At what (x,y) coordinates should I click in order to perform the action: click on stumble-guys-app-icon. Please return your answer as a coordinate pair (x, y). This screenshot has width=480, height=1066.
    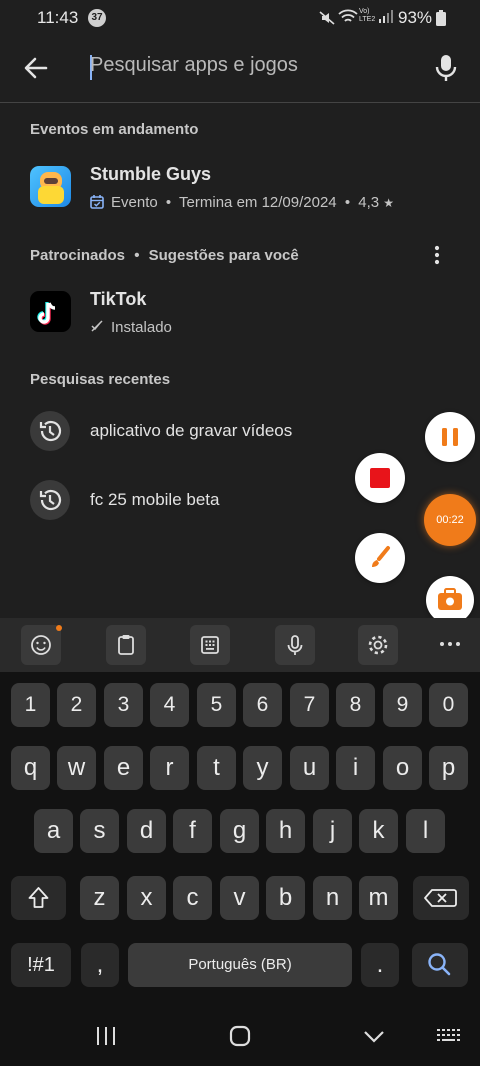
    Looking at the image, I should click on (50, 186).